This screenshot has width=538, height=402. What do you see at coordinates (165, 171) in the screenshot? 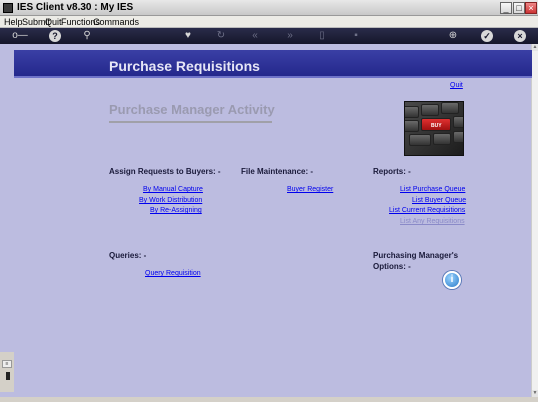
I see `assign-heading: Assign Requests to Buyers: -` at bounding box center [165, 171].